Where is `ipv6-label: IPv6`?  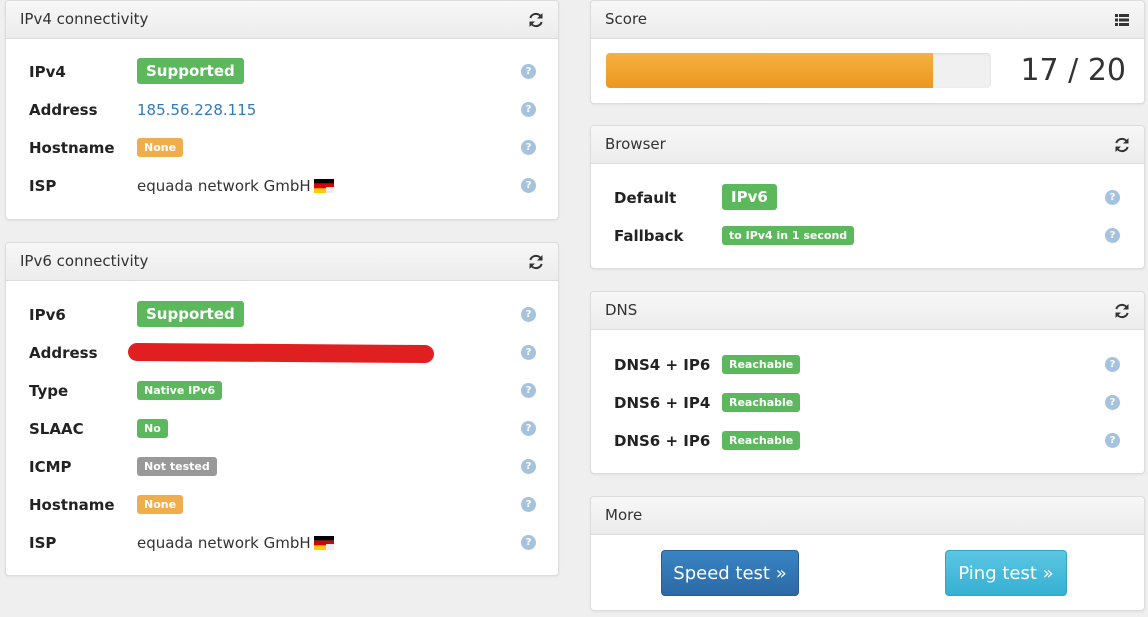
ipv6-label: IPv6 is located at coordinates (47, 315).